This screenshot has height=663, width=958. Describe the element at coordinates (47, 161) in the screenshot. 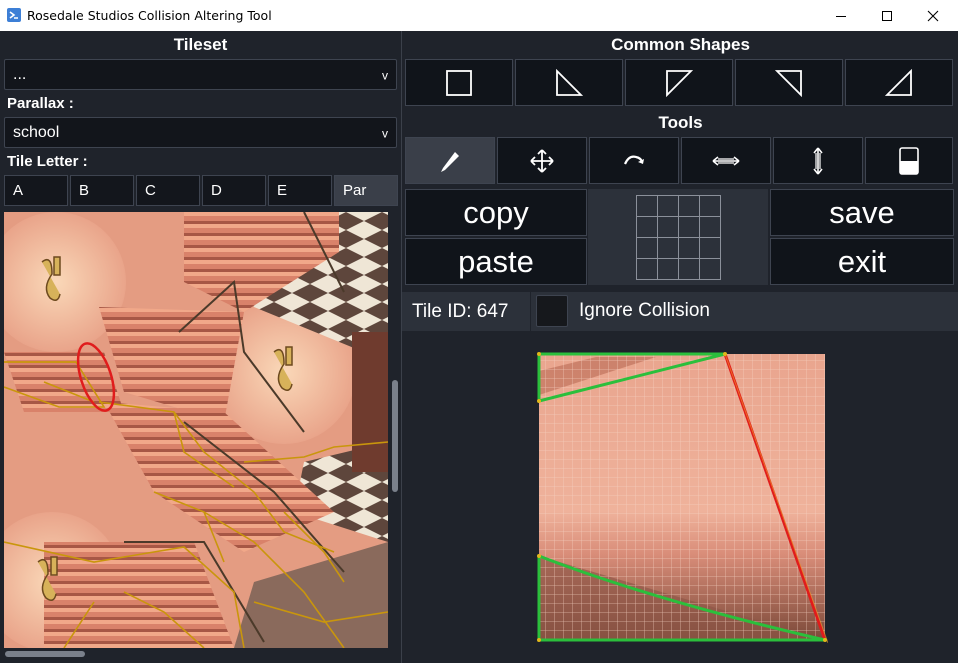

I see `tile-letter-label: Tile Letter :` at that location.